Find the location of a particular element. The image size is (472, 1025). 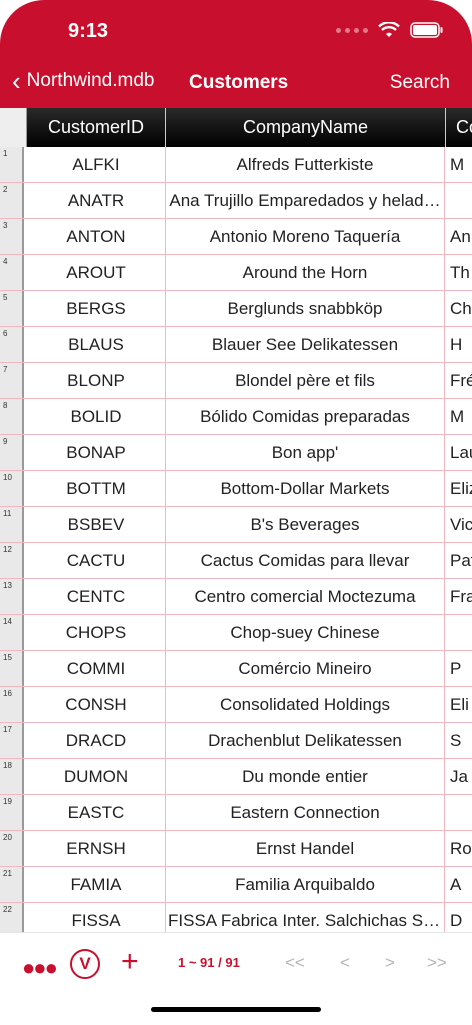

table-row: 16 CONSH Consolidated Holdings Eli is located at coordinates (236, 705).